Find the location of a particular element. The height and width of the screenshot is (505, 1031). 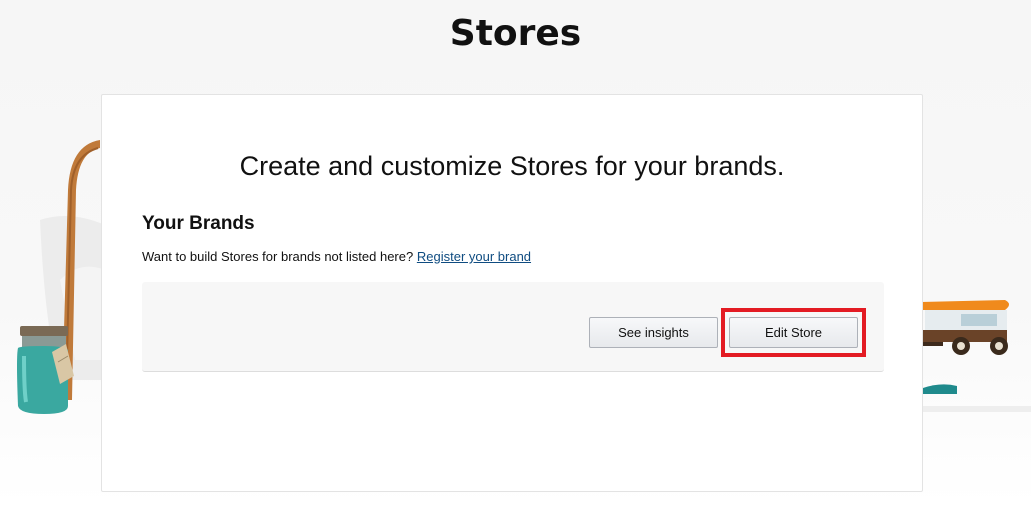

toy-car-illustration is located at coordinates (976, 356).